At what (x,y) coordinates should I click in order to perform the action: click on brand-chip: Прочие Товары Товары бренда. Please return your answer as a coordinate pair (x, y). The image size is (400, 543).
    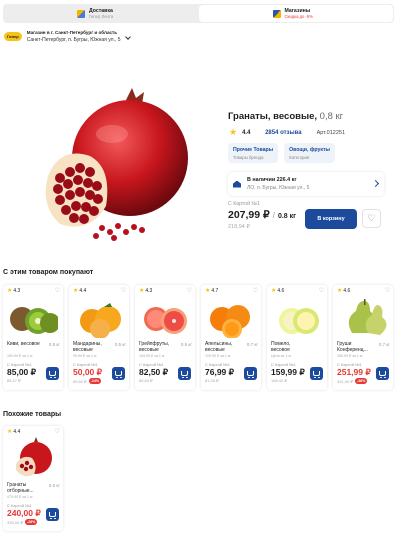
    Looking at the image, I should click on (253, 153).